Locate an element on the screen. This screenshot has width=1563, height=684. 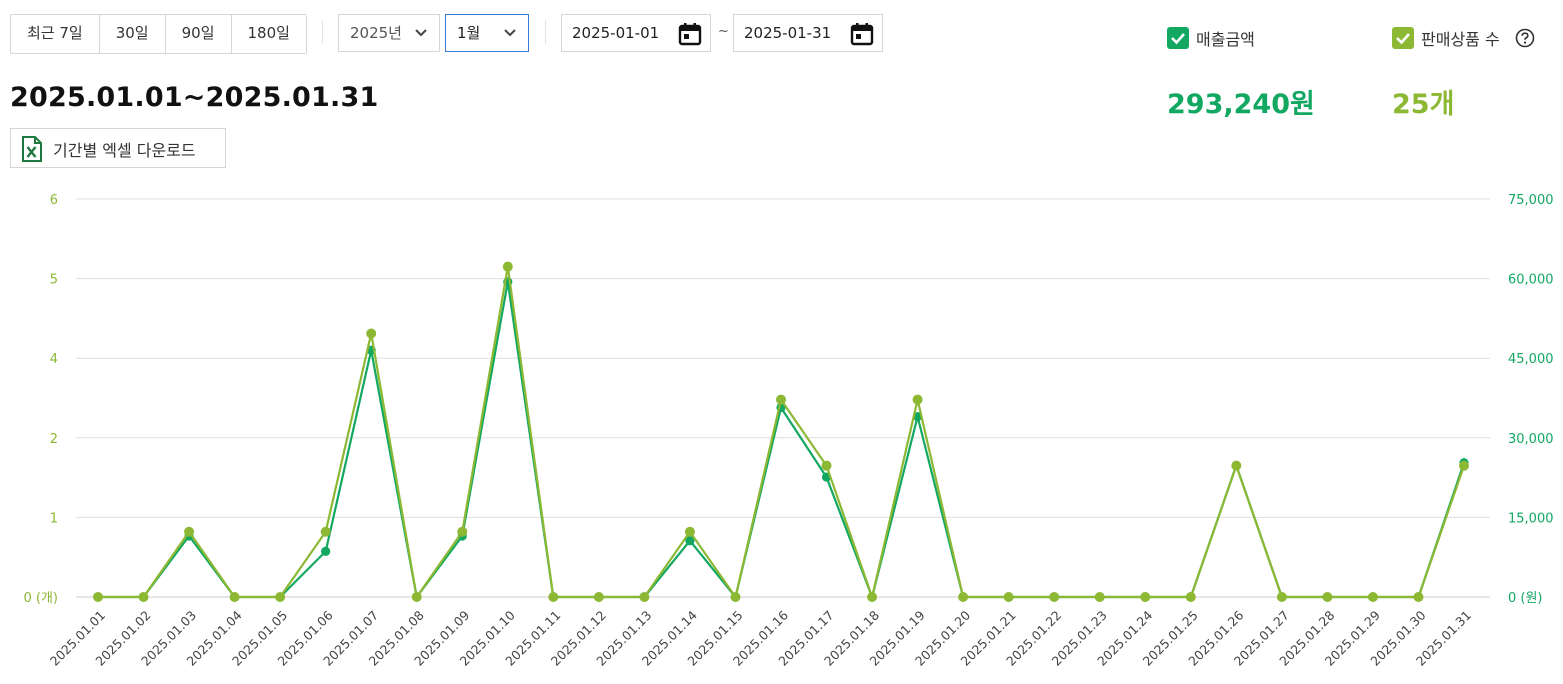
left-axis-tick-label: 2 is located at coordinates (54, 439).